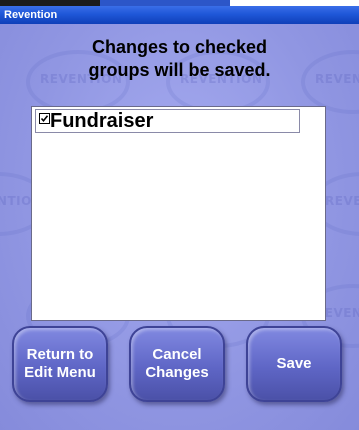  I want to click on checkmark-icon, so click(44, 119).